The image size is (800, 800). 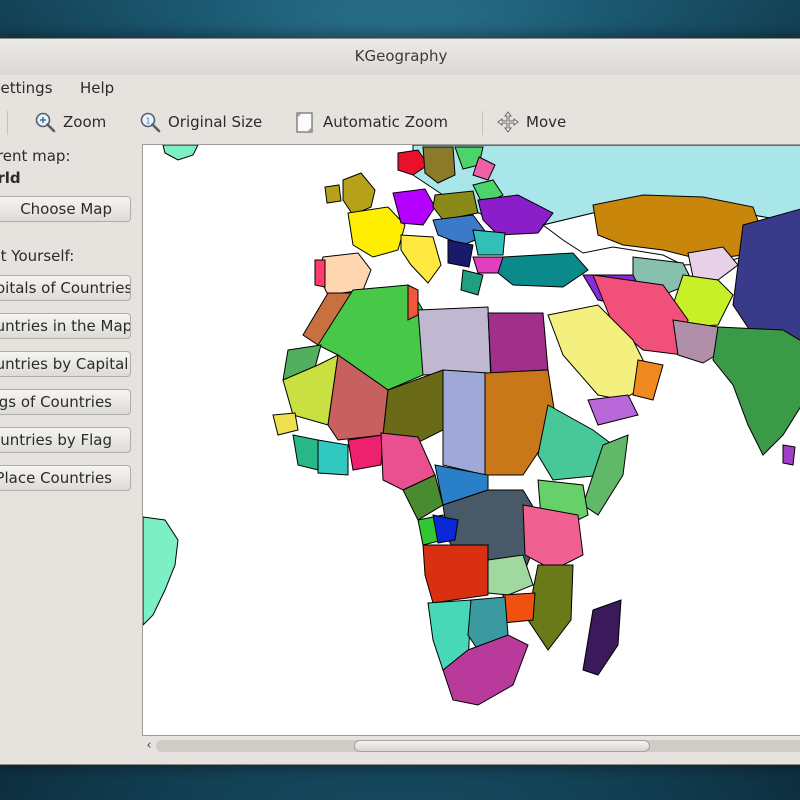 What do you see at coordinates (648, 380) in the screenshot?
I see `country-oman` at bounding box center [648, 380].